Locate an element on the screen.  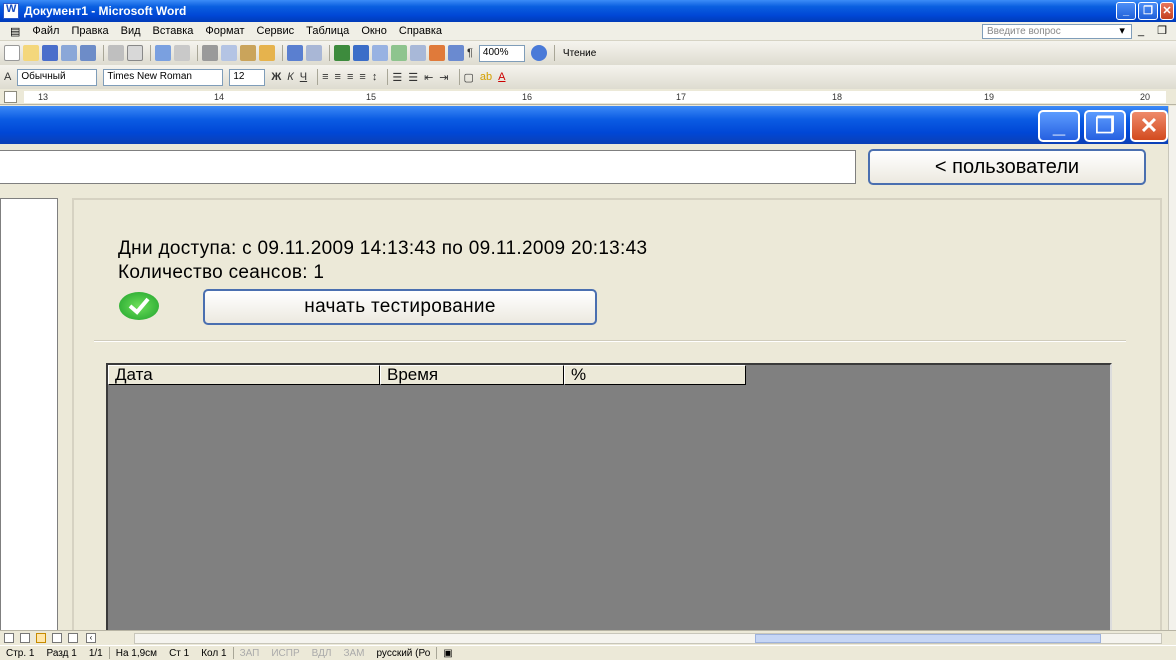
increase-indent-icon: ⇥ is located at coordinates (443, 77).